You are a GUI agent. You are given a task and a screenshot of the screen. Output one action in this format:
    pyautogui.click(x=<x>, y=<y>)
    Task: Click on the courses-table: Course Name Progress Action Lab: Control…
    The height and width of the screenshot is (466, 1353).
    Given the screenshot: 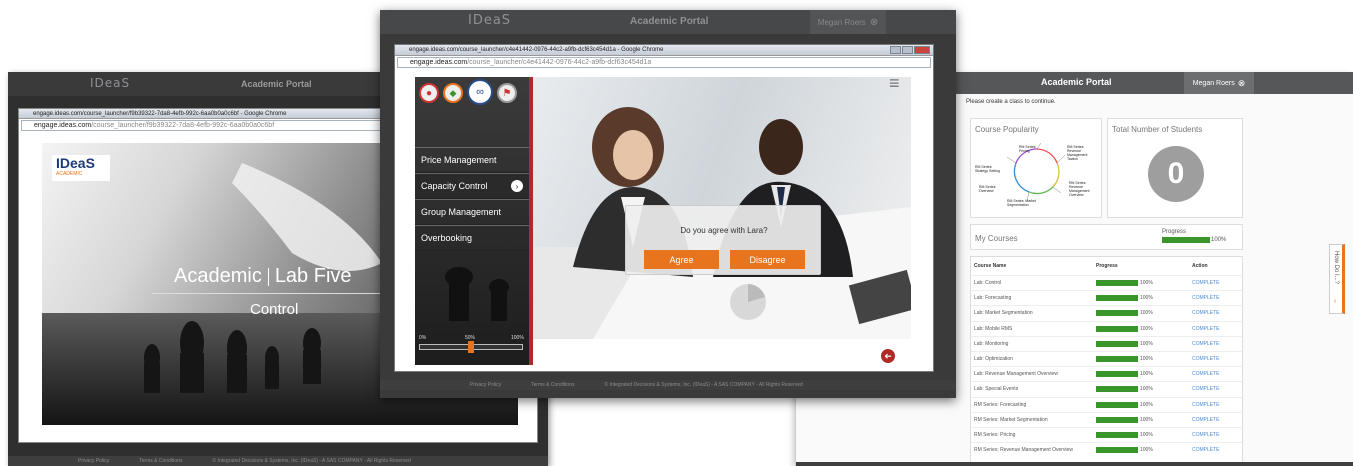 What is the action you would take?
    pyautogui.click(x=1106, y=361)
    